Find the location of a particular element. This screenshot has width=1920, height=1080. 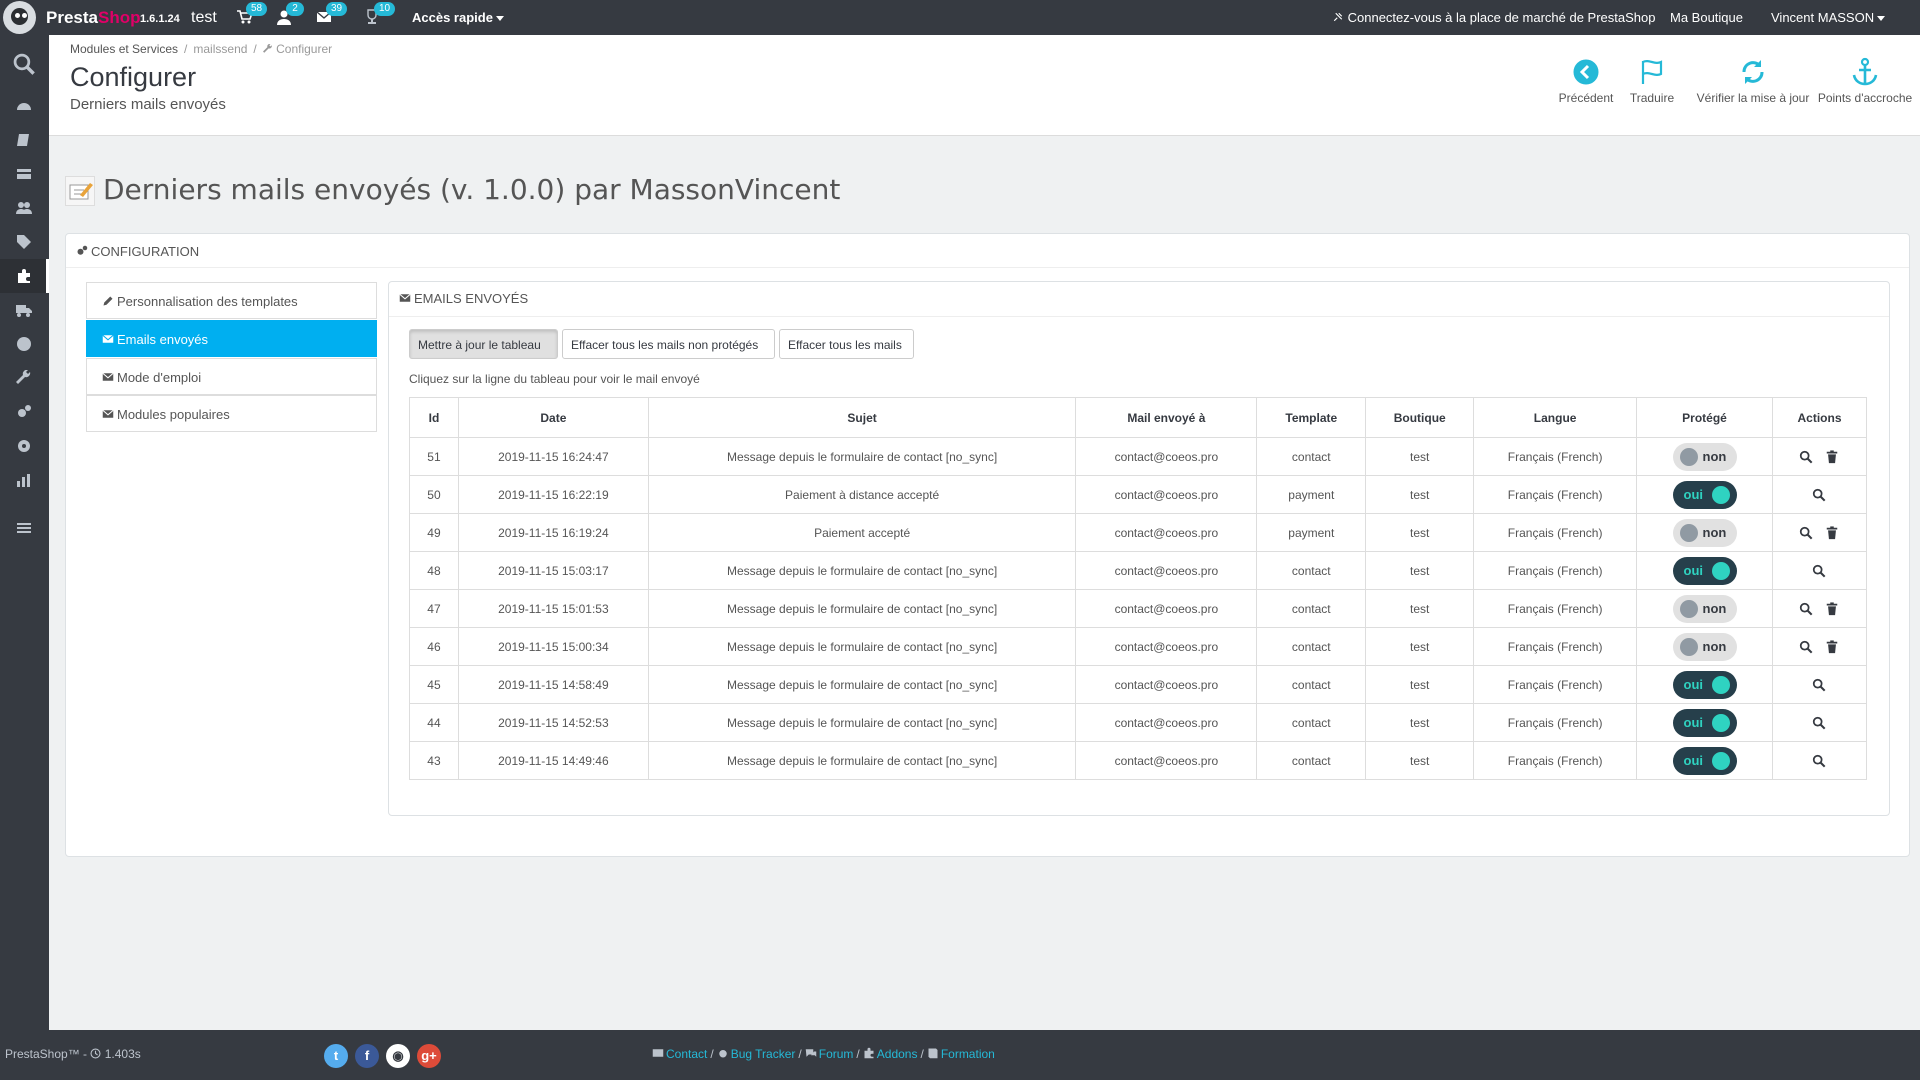

translate-label: Traduire is located at coordinates (1652, 98).